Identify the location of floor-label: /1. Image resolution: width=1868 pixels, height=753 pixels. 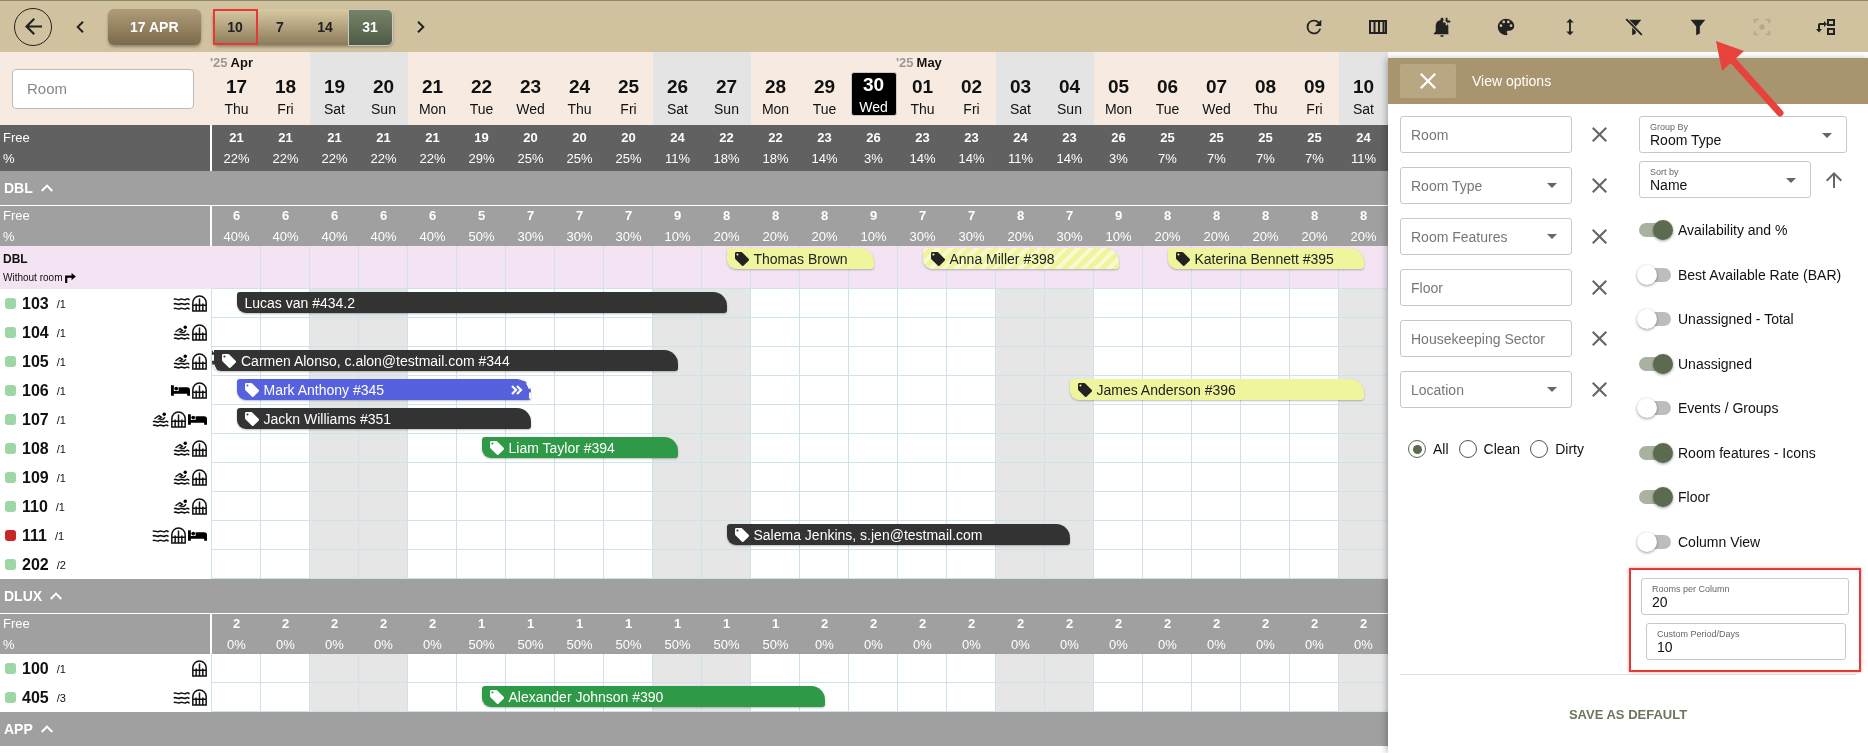
(60, 506).